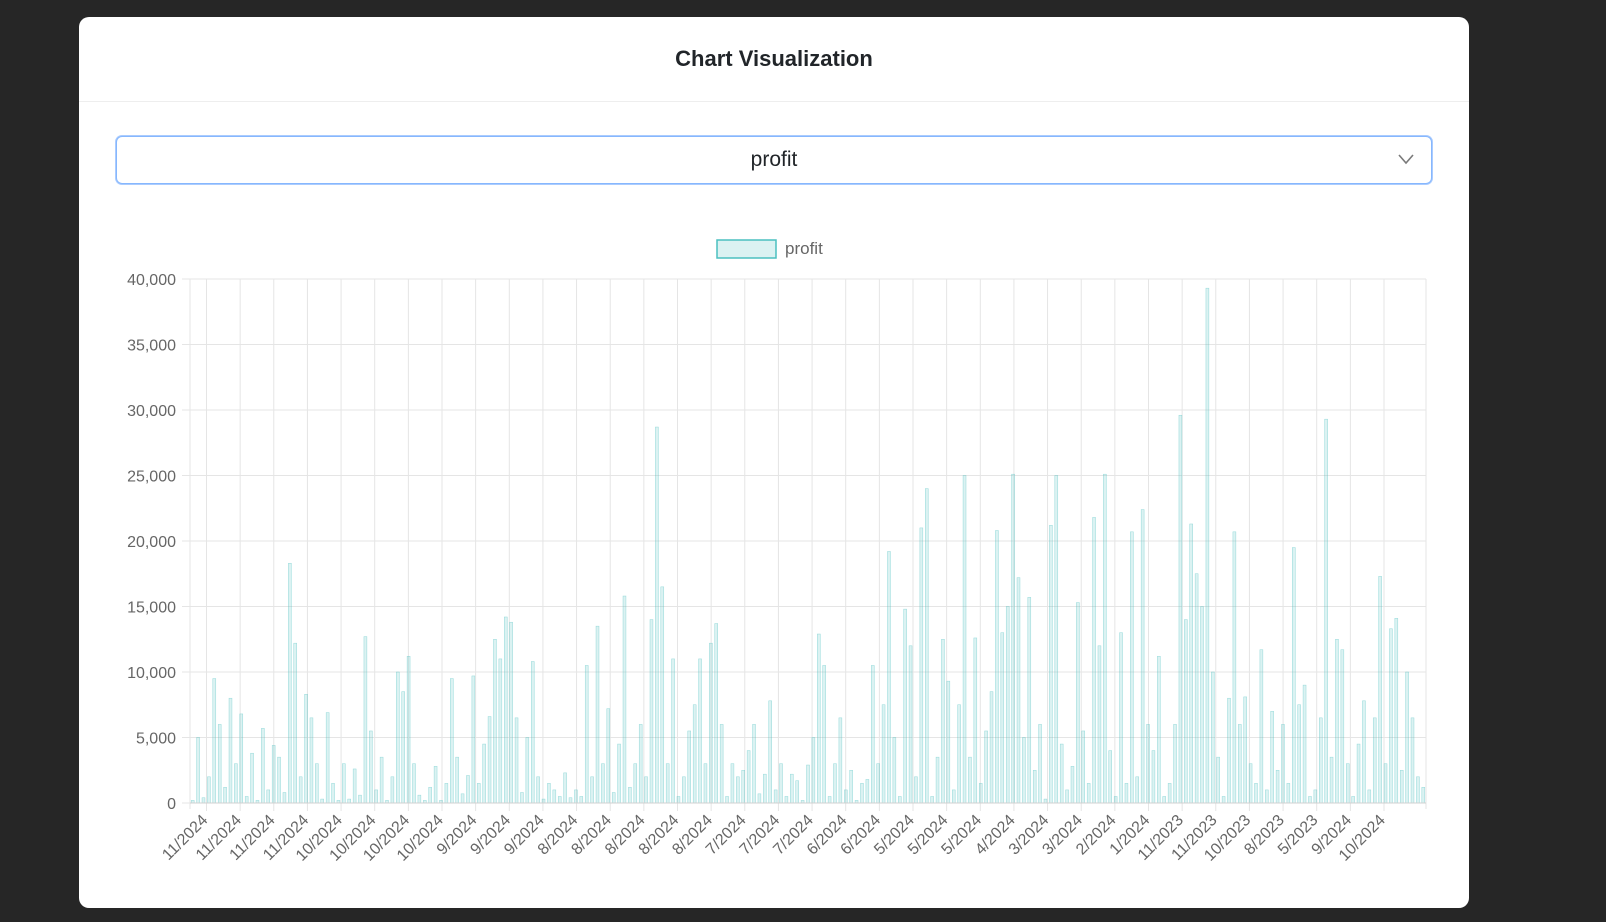  I want to click on y-tick-label: 20,000, so click(151, 542).